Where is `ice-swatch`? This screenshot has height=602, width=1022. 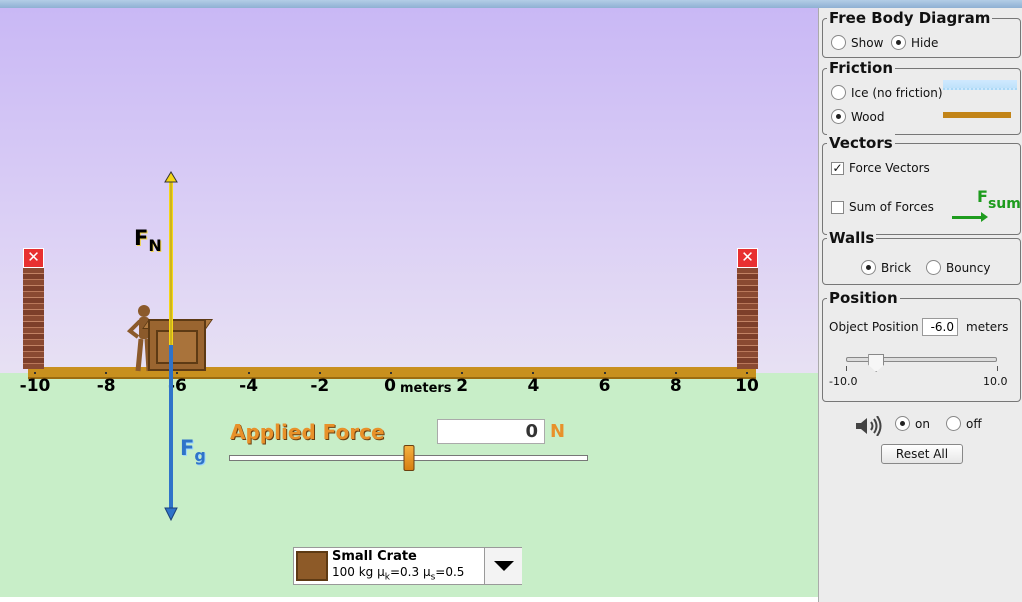
ice-swatch is located at coordinates (980, 85).